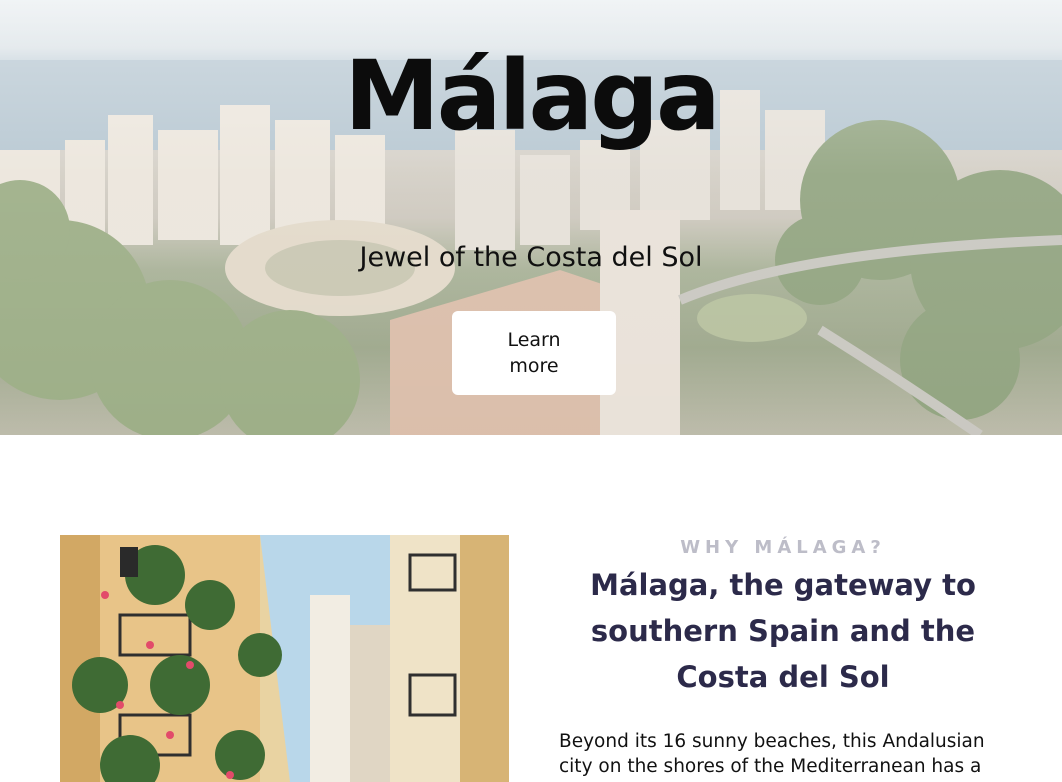 The width and height of the screenshot is (1062, 782). I want to click on section-eyebrow: WHY MÁLAGA?, so click(783, 547).